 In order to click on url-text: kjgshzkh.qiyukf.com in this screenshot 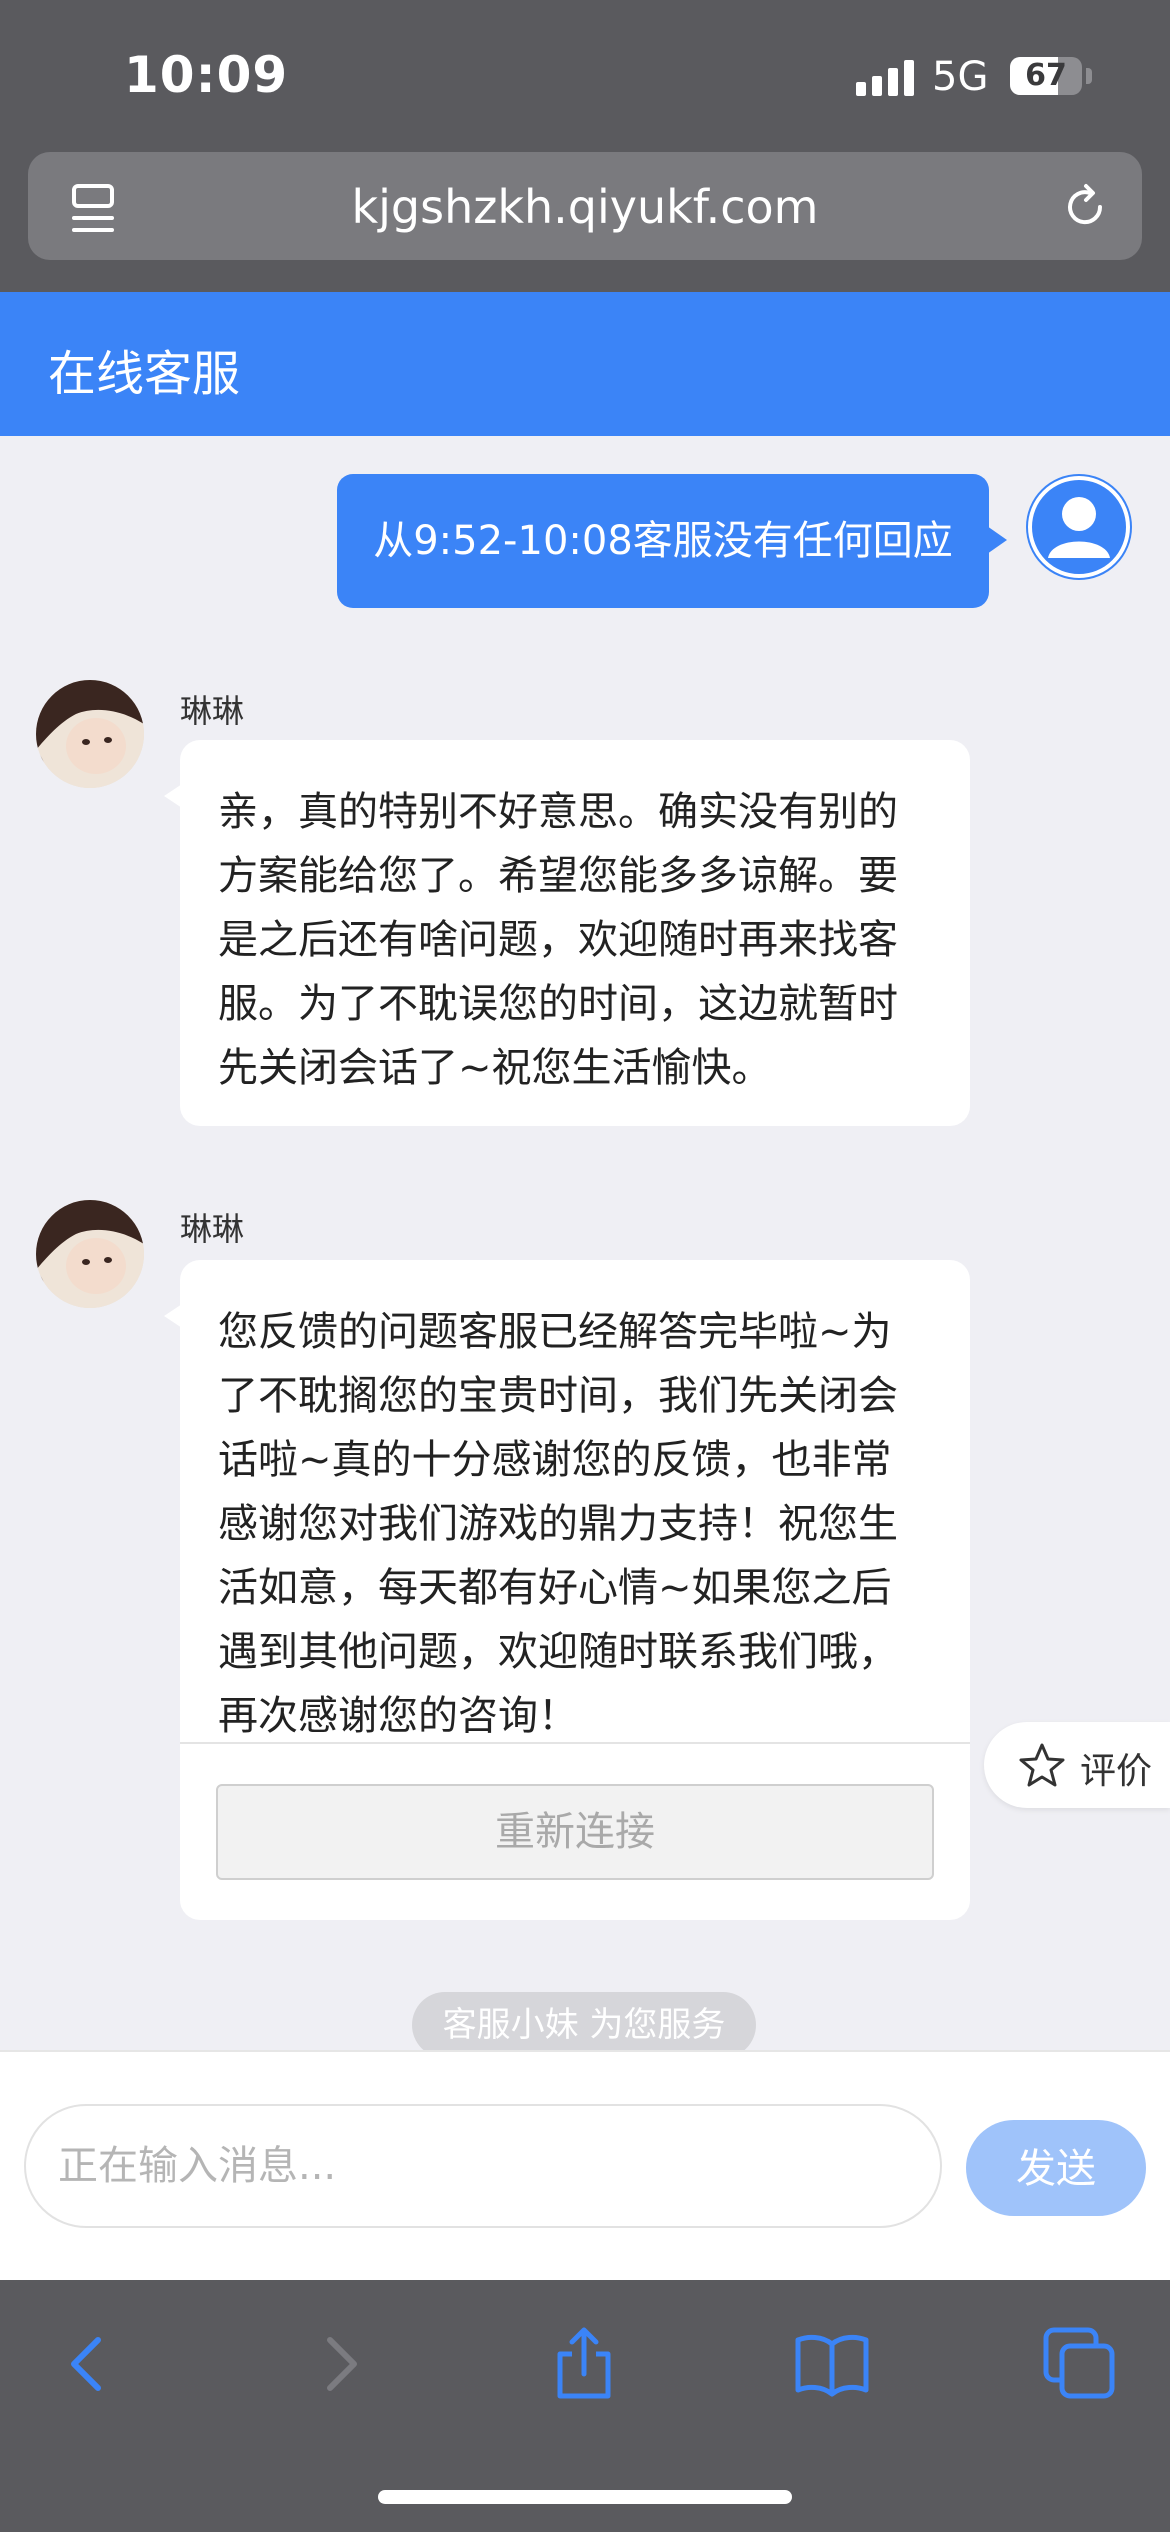, I will do `click(585, 207)`.